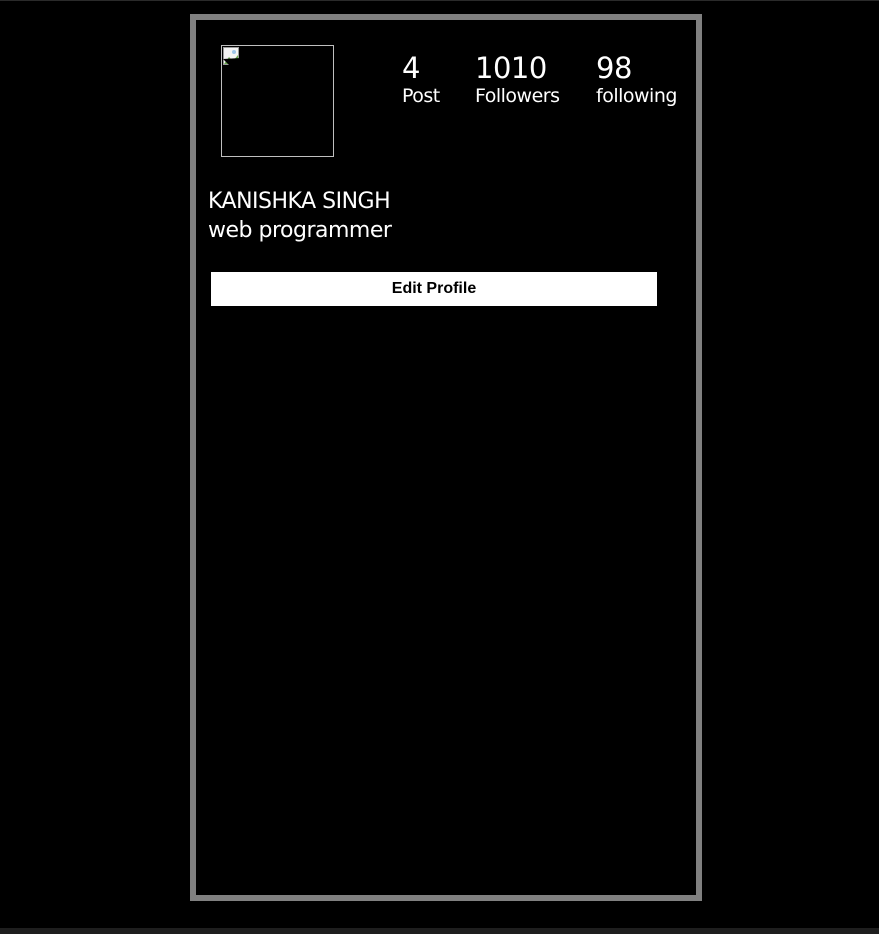 The image size is (879, 934). What do you see at coordinates (434, 289) in the screenshot?
I see `edit-profile-button: Edit Profile` at bounding box center [434, 289].